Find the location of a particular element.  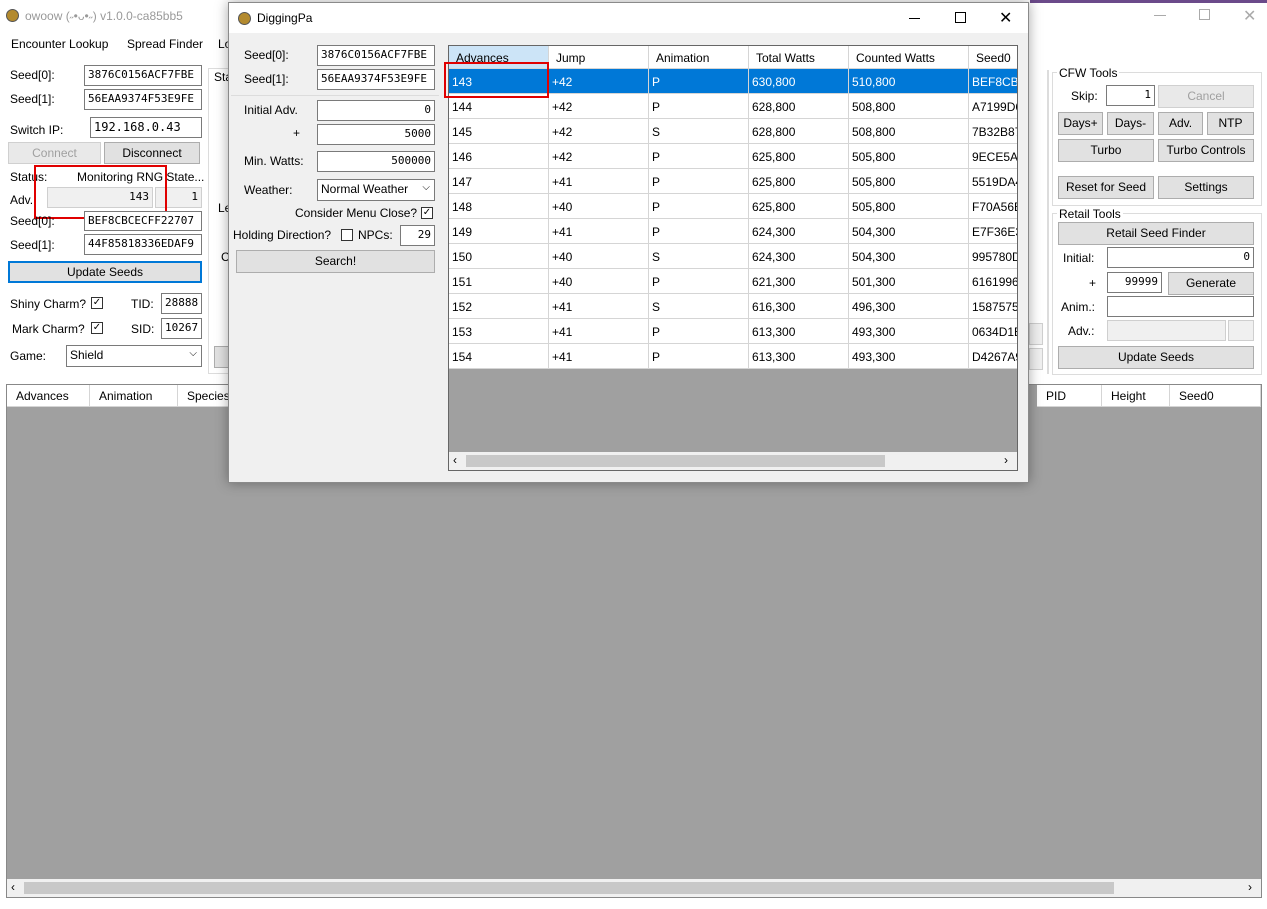

main-col-height: Height is located at coordinates (1136, 396).